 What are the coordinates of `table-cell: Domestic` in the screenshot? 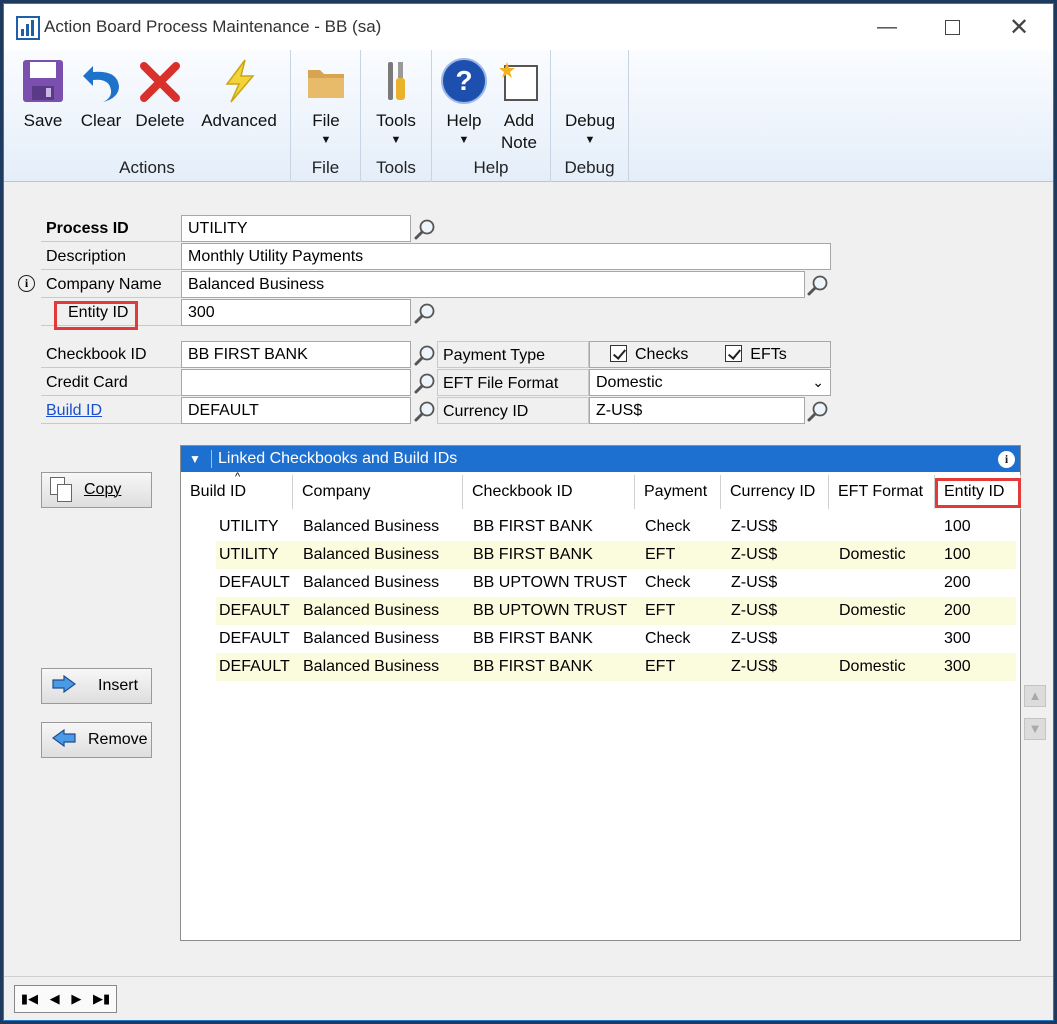 It's located at (872, 610).